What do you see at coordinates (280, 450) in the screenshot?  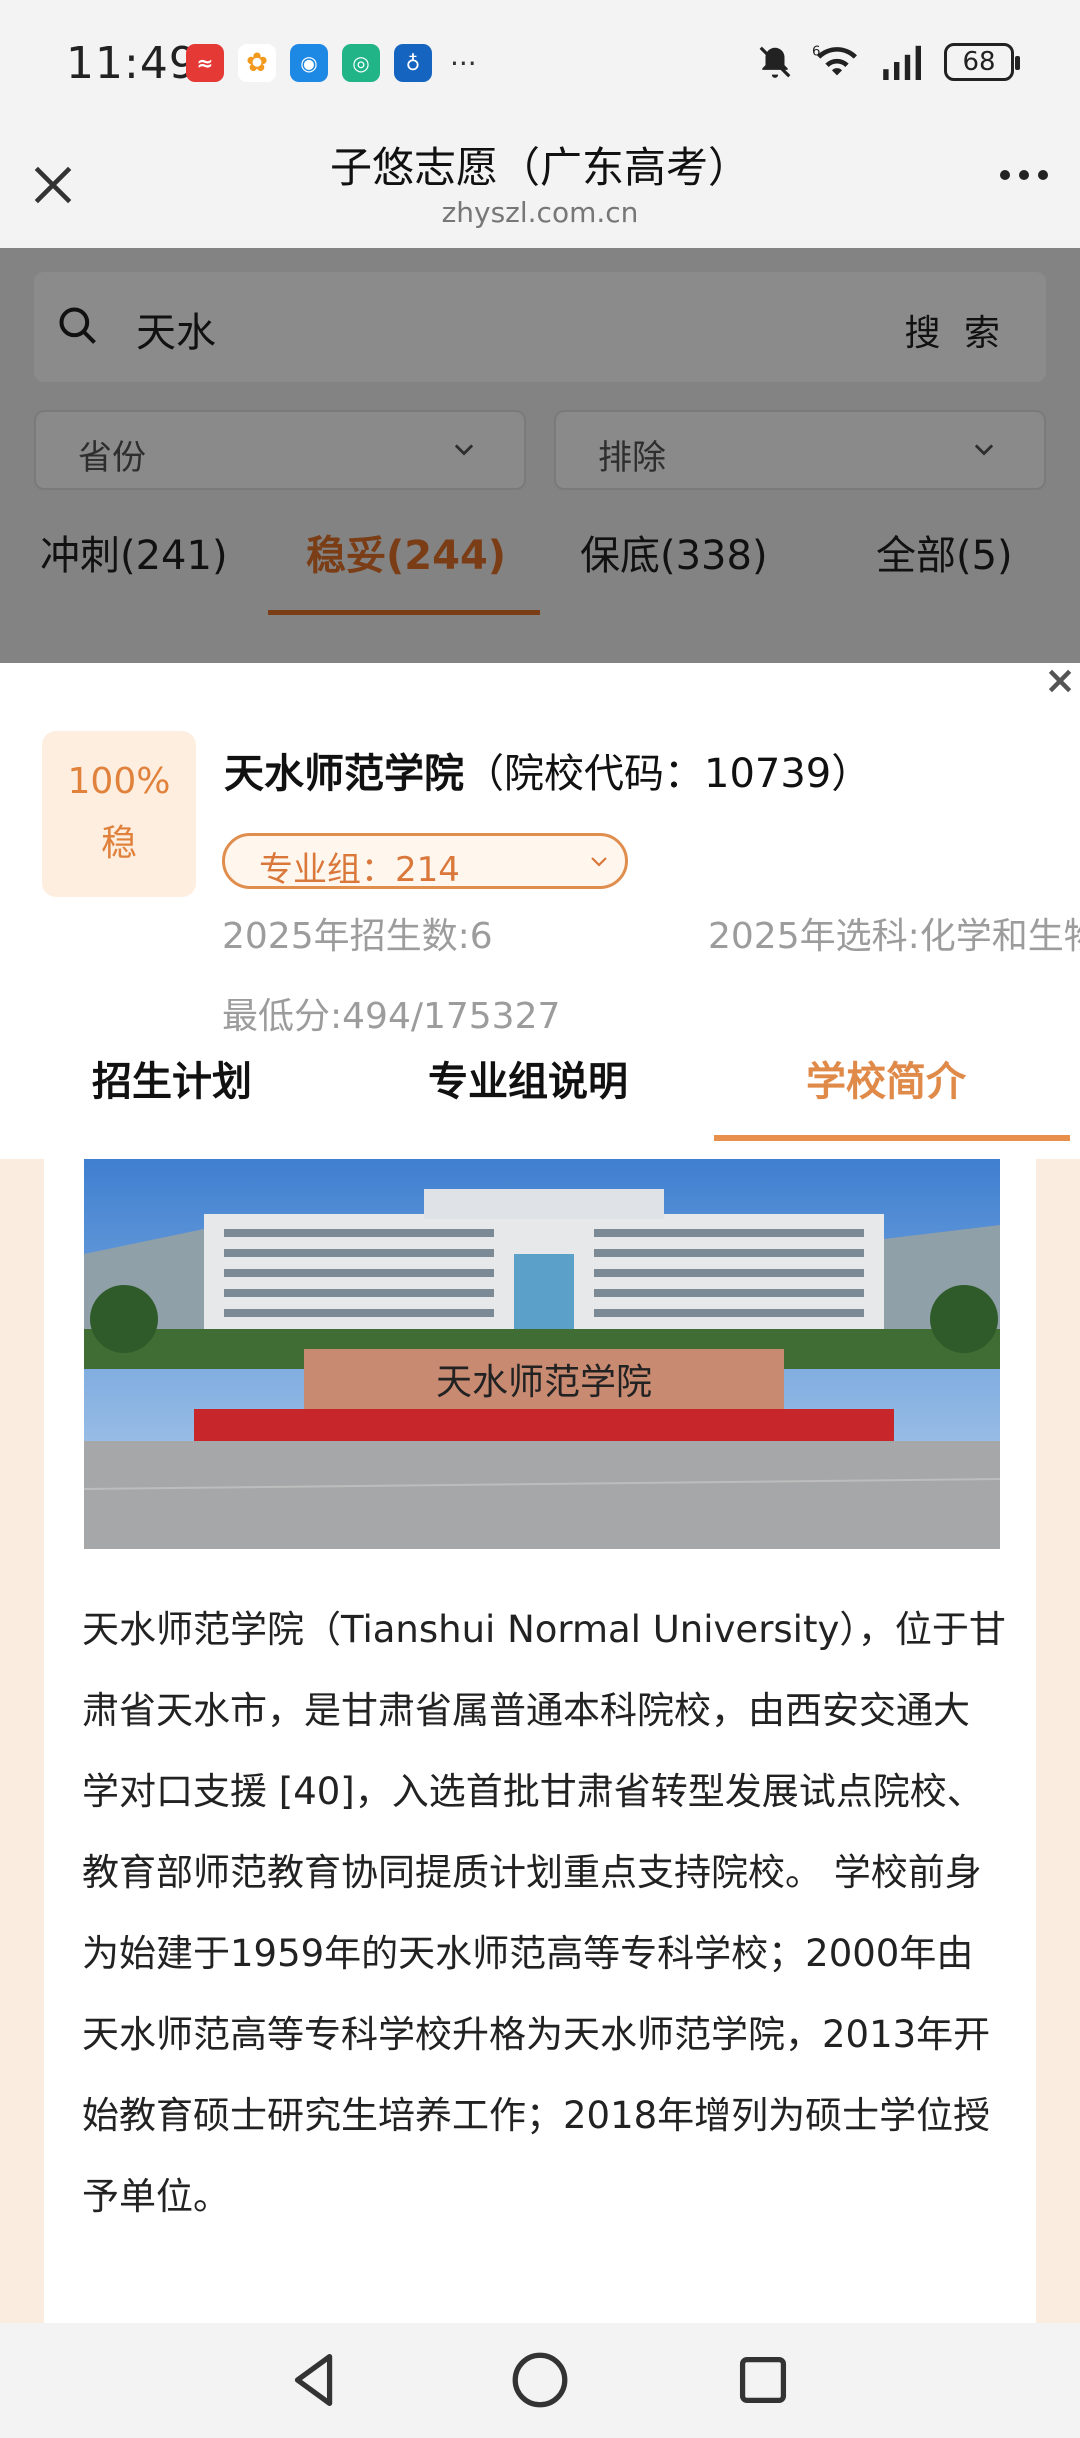 I see `province-select: 省份` at bounding box center [280, 450].